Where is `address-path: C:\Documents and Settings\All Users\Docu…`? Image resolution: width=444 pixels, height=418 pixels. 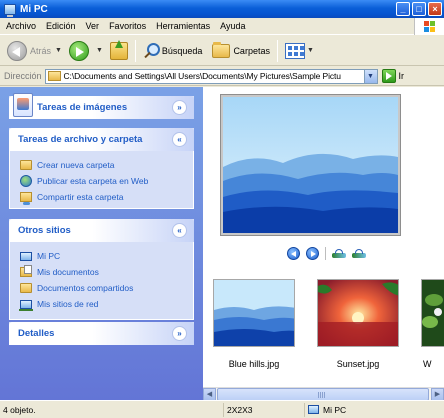 address-path: C:\Documents and Settings\All Users\Docu… is located at coordinates (202, 76).